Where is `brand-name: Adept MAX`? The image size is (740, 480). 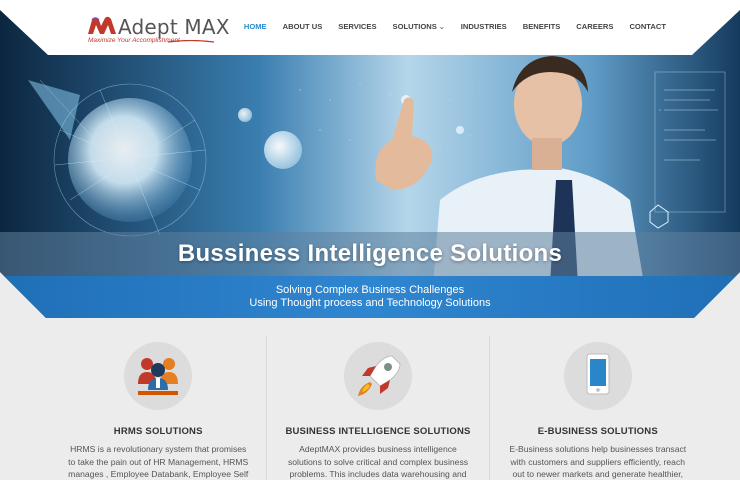
brand-name: Adept MAX is located at coordinates (174, 27).